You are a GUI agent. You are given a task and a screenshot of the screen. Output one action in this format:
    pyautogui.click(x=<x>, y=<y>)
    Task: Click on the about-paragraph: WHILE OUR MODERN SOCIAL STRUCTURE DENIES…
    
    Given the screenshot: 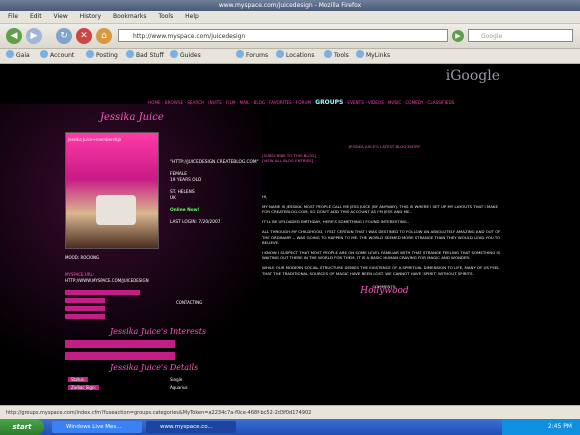 What is the action you would take?
    pyautogui.click(x=381, y=270)
    